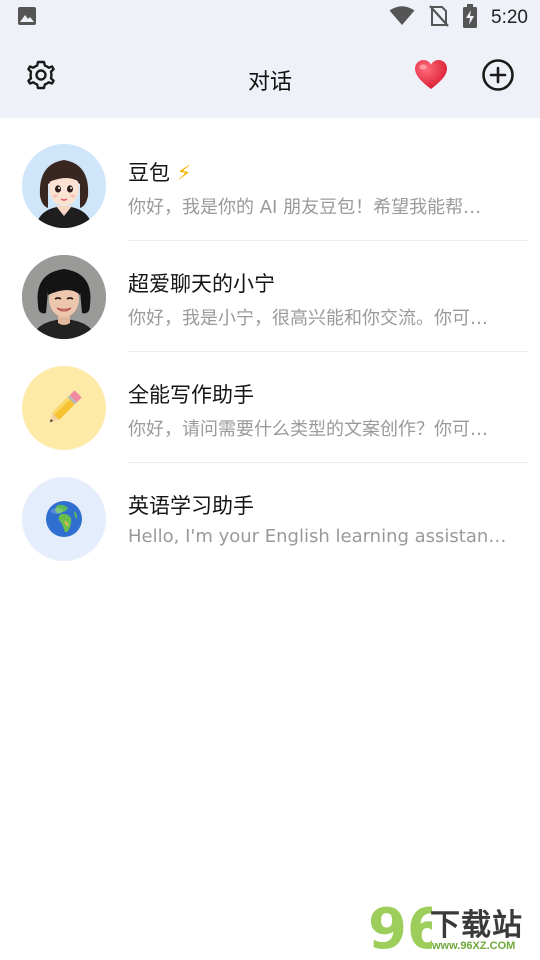  Describe the element at coordinates (476, 925) in the screenshot. I see `watermark-text: 下载站` at that location.